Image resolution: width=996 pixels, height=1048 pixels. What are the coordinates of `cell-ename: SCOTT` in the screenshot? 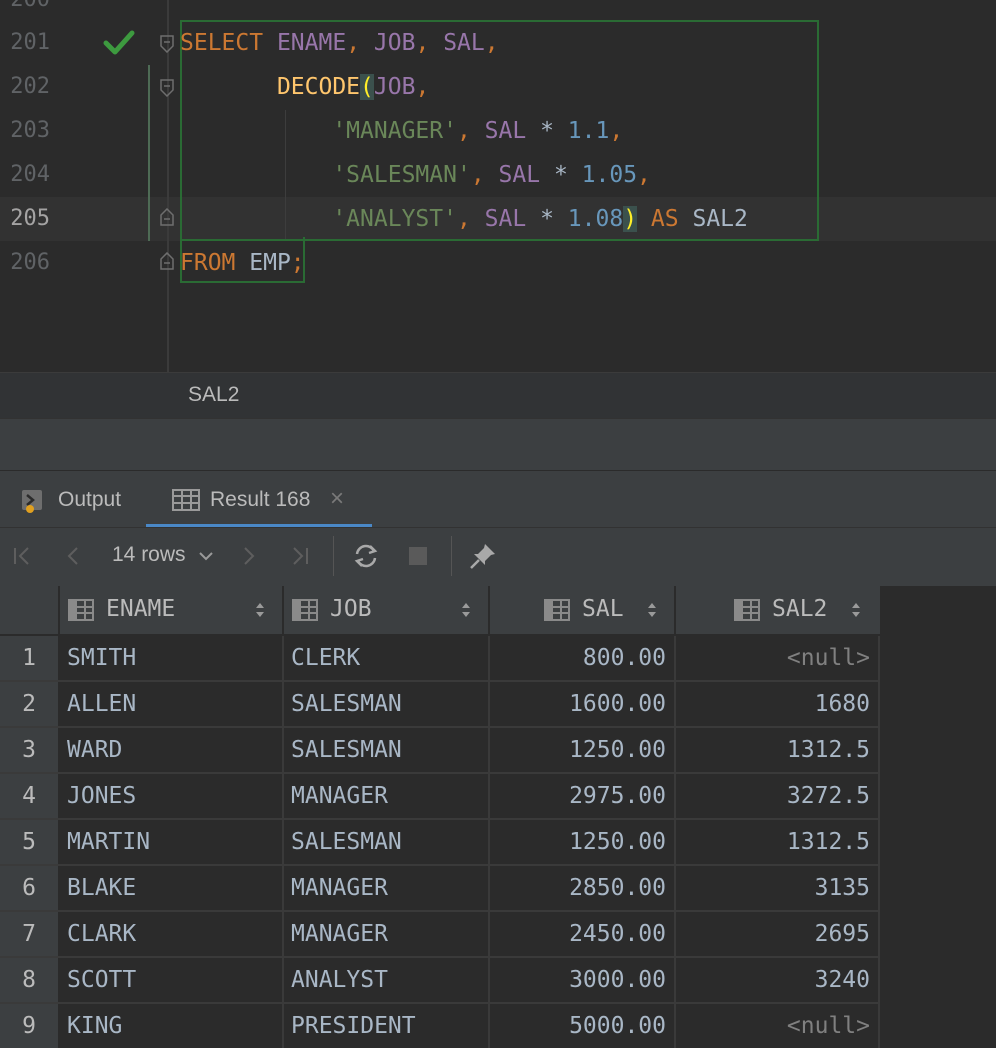 It's located at (172, 980).